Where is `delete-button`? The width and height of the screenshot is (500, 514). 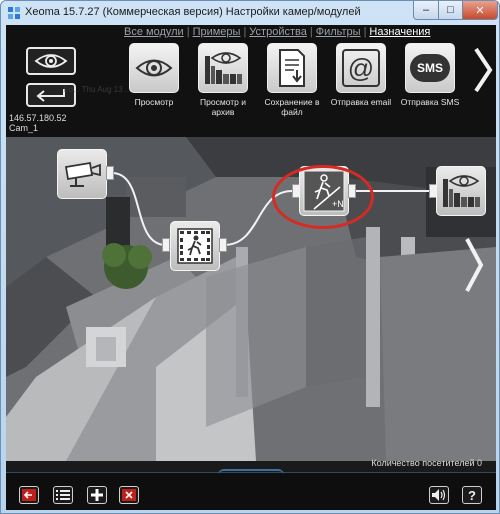 delete-button is located at coordinates (129, 495).